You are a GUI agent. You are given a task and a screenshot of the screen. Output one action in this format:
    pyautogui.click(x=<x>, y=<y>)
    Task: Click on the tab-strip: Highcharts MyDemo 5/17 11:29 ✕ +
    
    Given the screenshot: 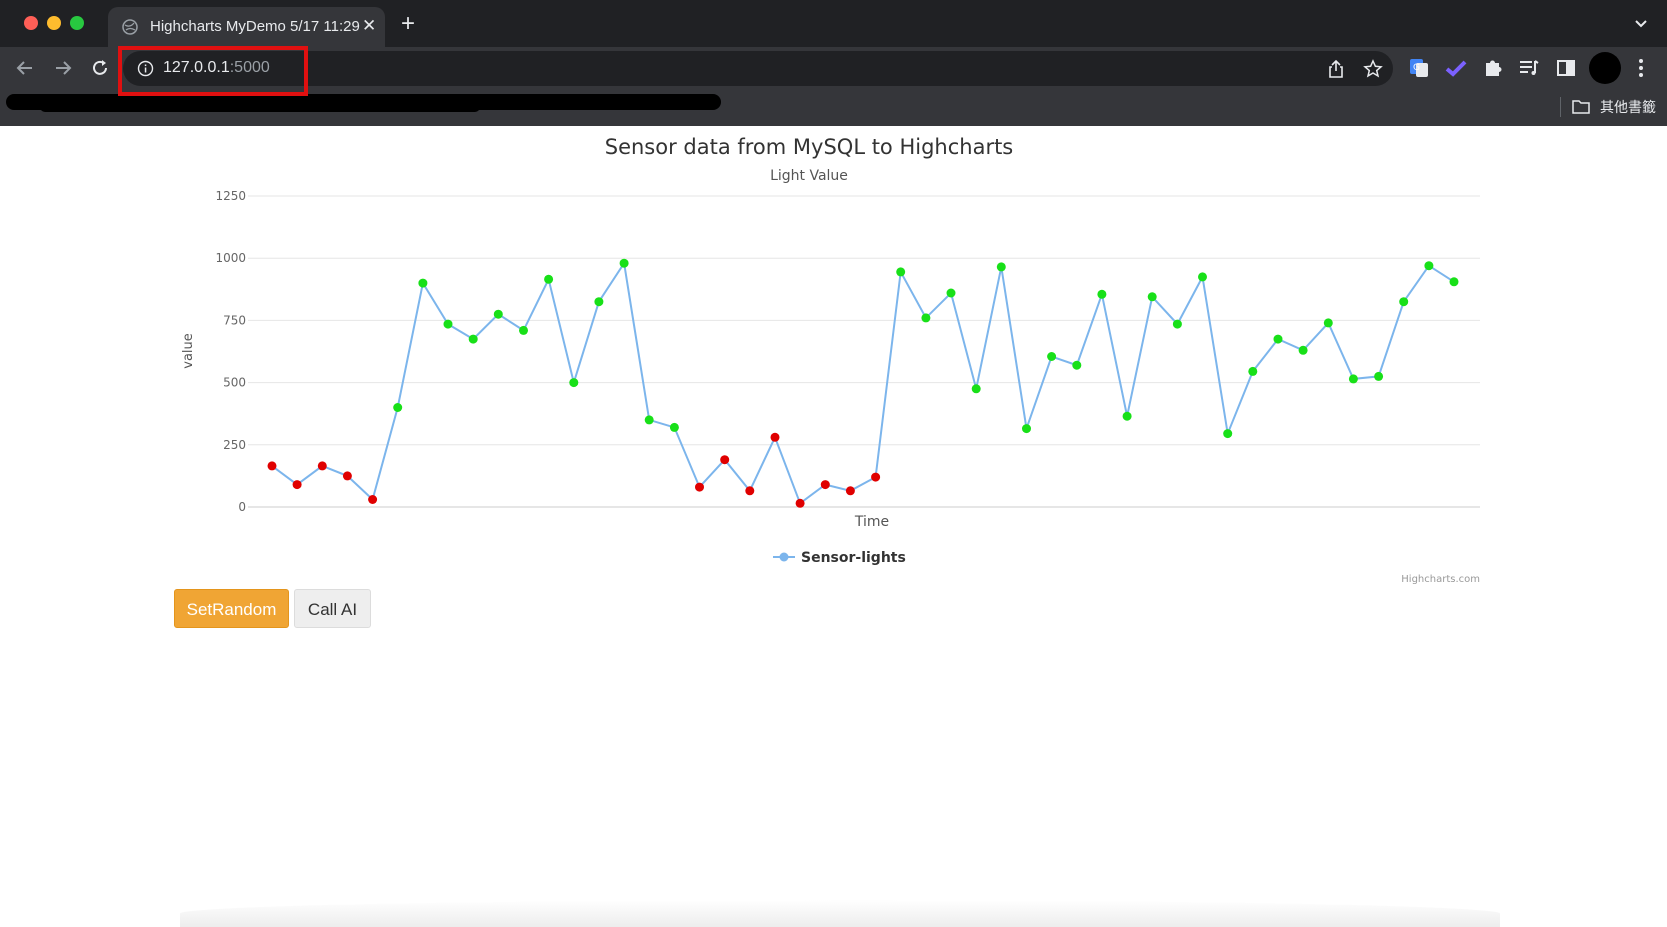 What is the action you would take?
    pyautogui.click(x=833, y=23)
    